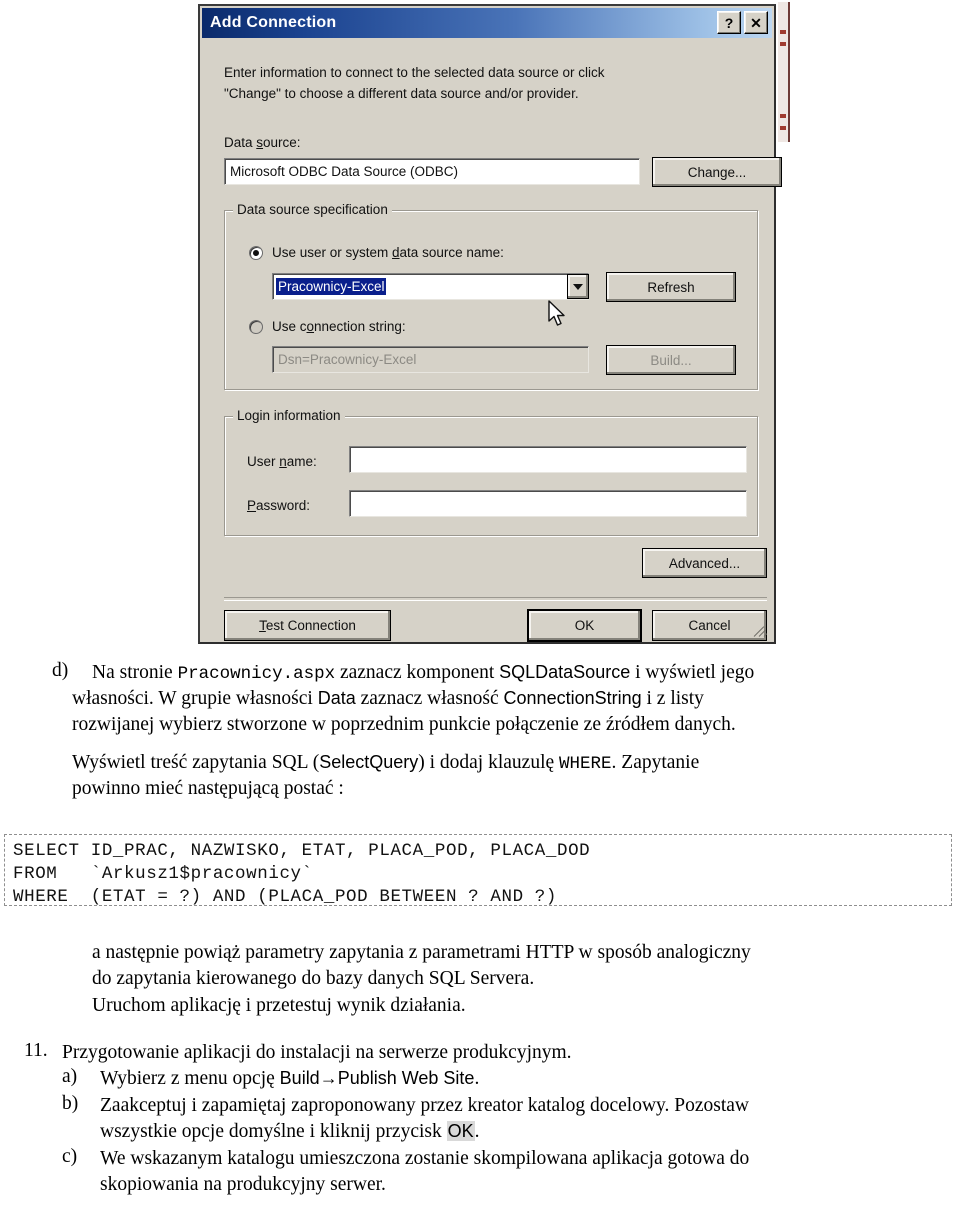  Describe the element at coordinates (135, 672) in the screenshot. I see `text-run: Na stronie` at that location.